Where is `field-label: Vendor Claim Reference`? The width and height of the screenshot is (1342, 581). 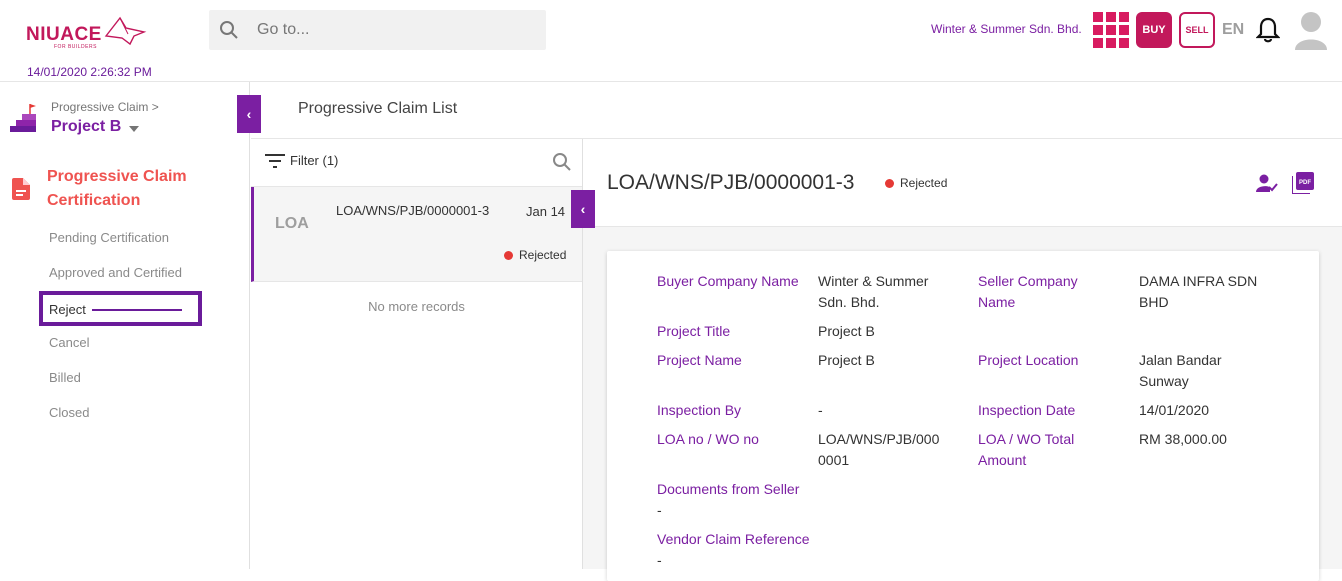 field-label: Vendor Claim Reference is located at coordinates (733, 539).